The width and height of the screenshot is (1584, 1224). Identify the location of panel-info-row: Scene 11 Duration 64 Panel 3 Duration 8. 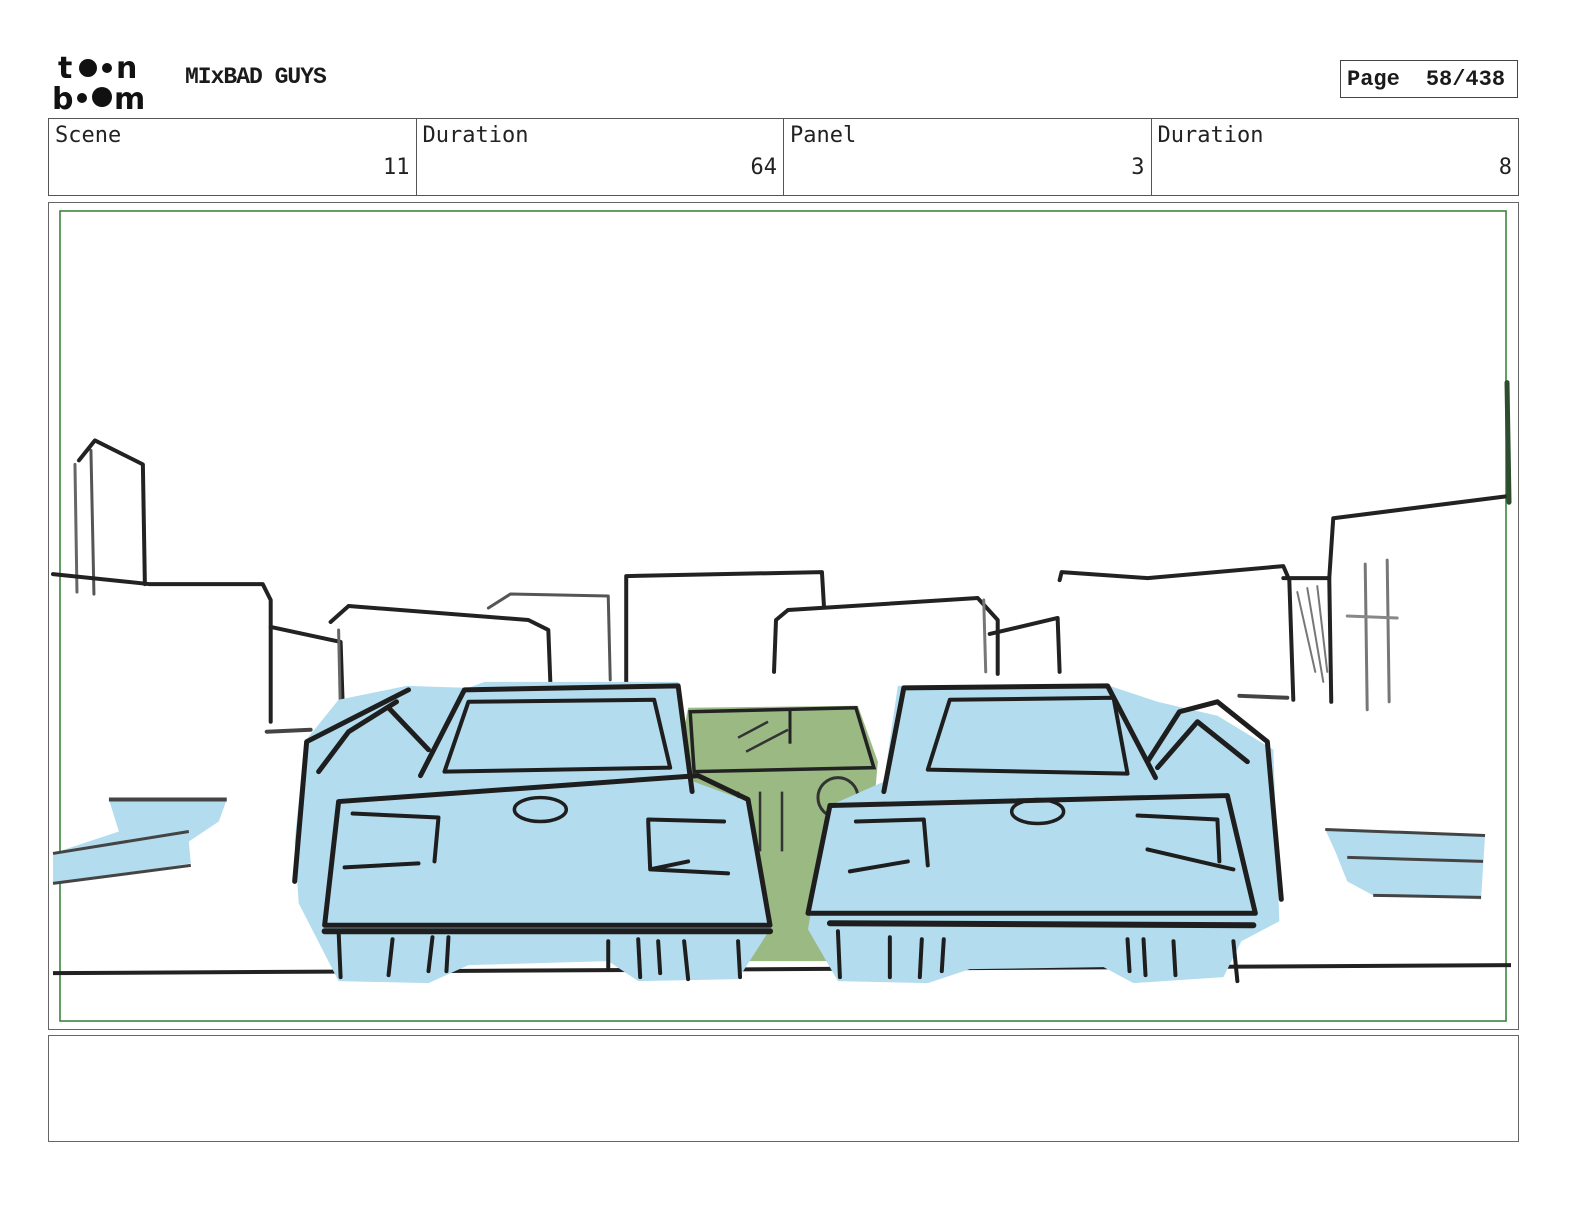
(783, 157).